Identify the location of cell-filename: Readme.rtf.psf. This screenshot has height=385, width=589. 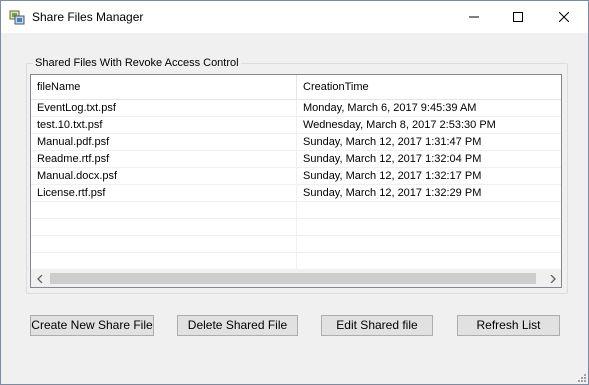
(73, 159).